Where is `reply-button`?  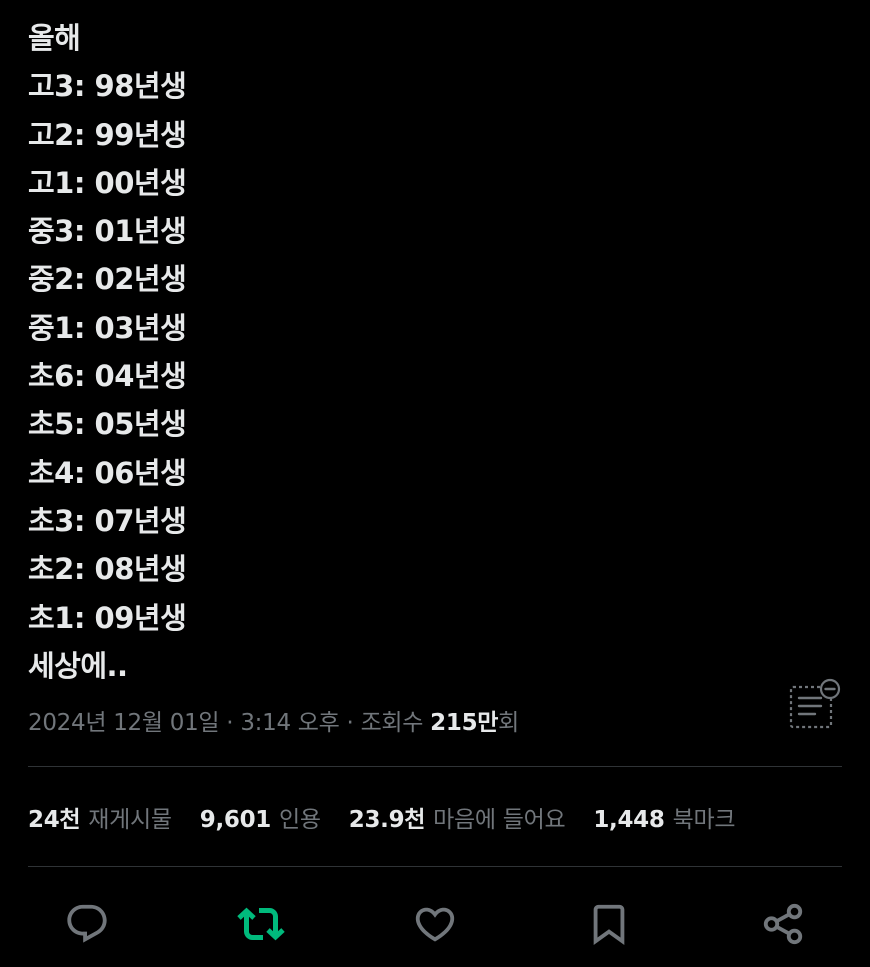
reply-button is located at coordinates (87, 924).